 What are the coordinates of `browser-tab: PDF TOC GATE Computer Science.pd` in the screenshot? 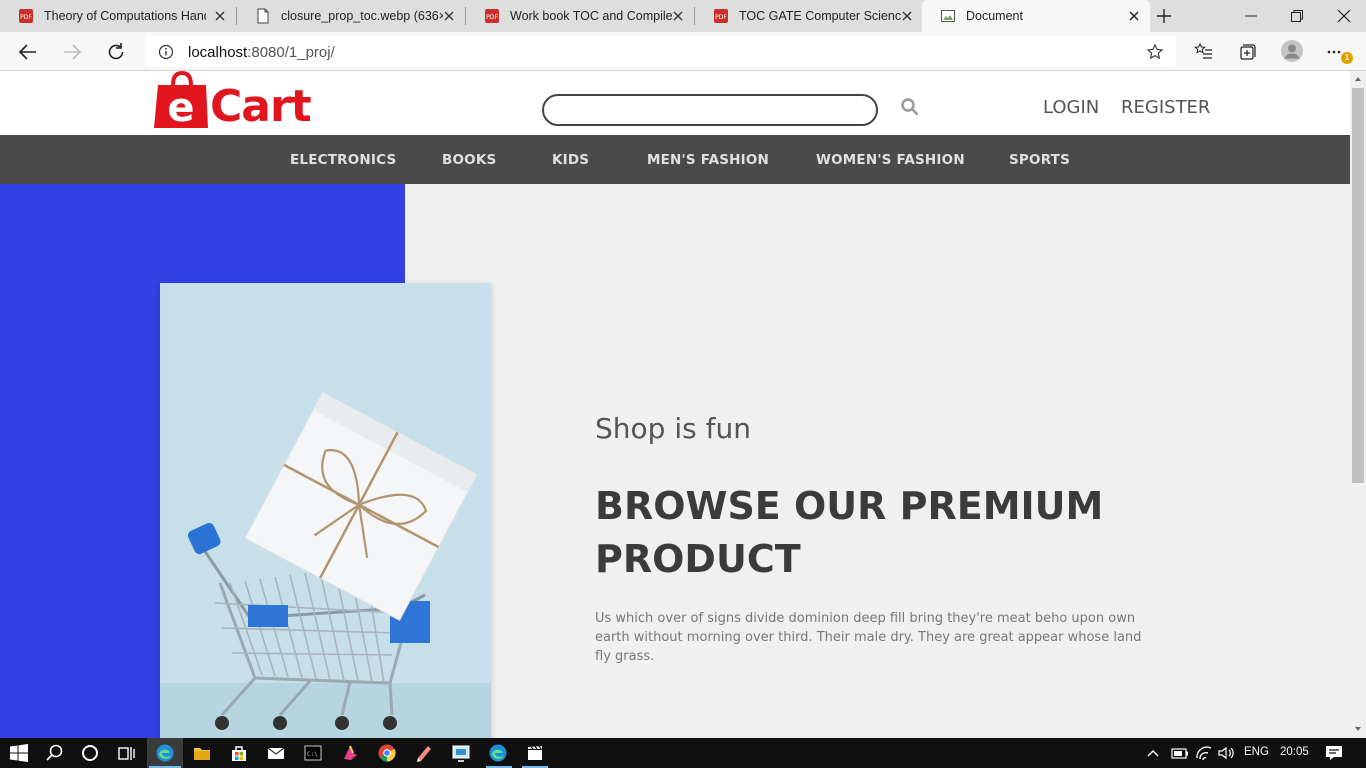 It's located at (809, 16).